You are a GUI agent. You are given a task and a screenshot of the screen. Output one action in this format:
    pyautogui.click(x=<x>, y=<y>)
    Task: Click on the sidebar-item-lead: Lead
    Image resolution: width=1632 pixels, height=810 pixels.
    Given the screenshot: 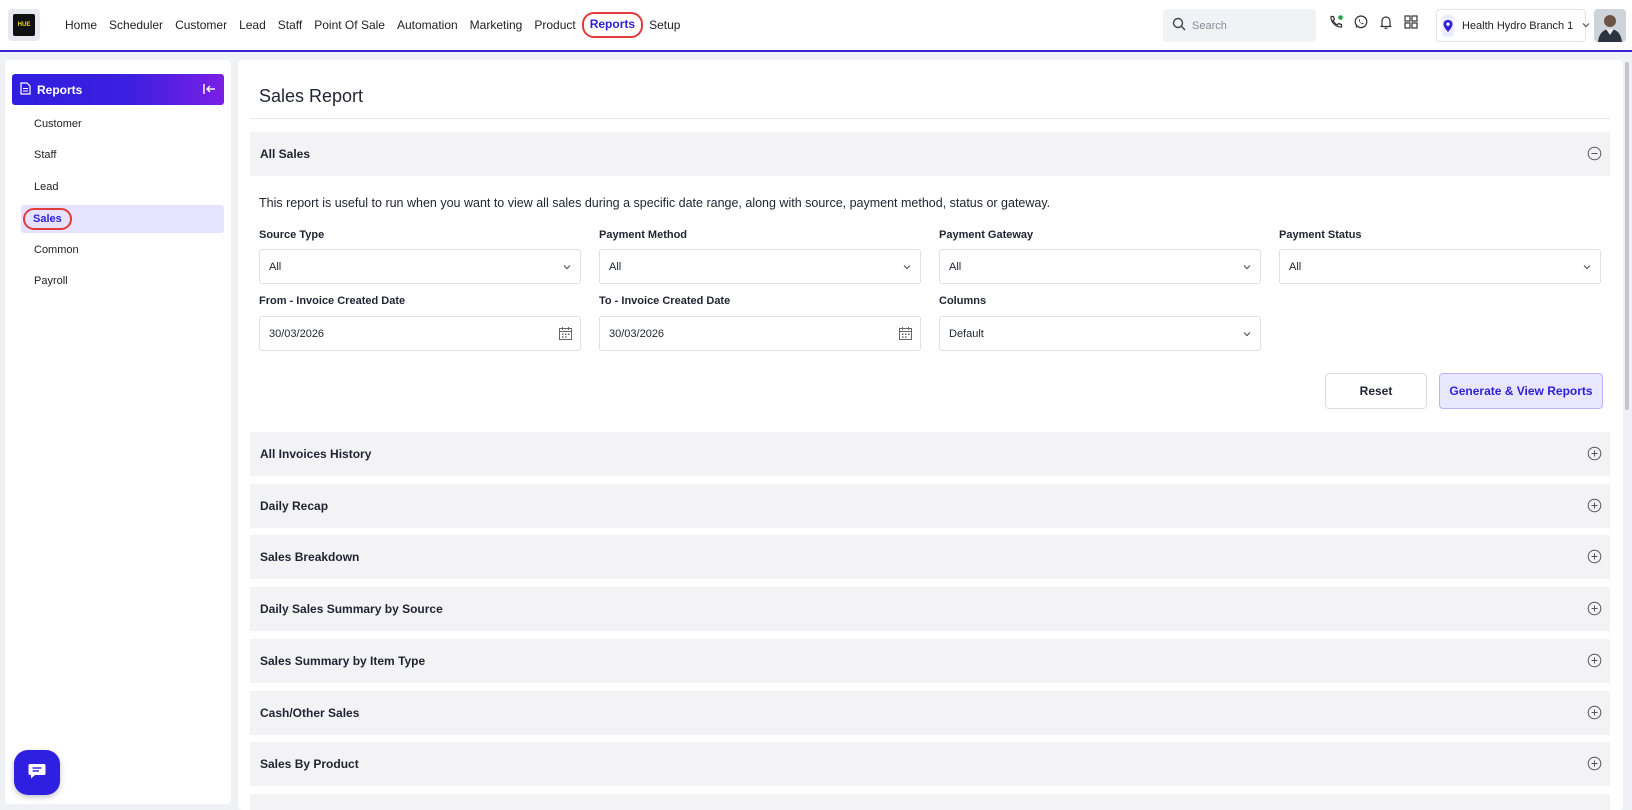 What is the action you would take?
    pyautogui.click(x=122, y=187)
    